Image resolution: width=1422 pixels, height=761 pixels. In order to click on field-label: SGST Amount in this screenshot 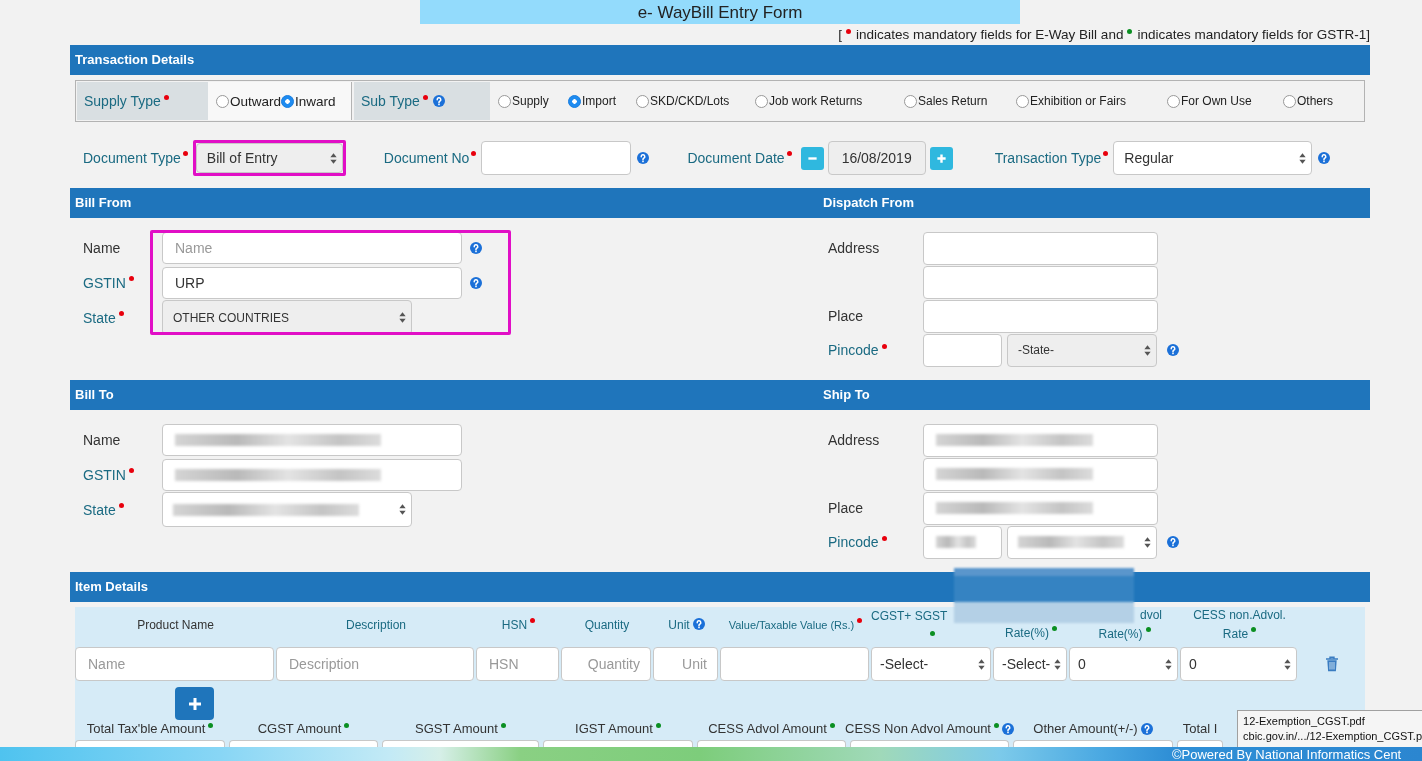, I will do `click(456, 728)`.